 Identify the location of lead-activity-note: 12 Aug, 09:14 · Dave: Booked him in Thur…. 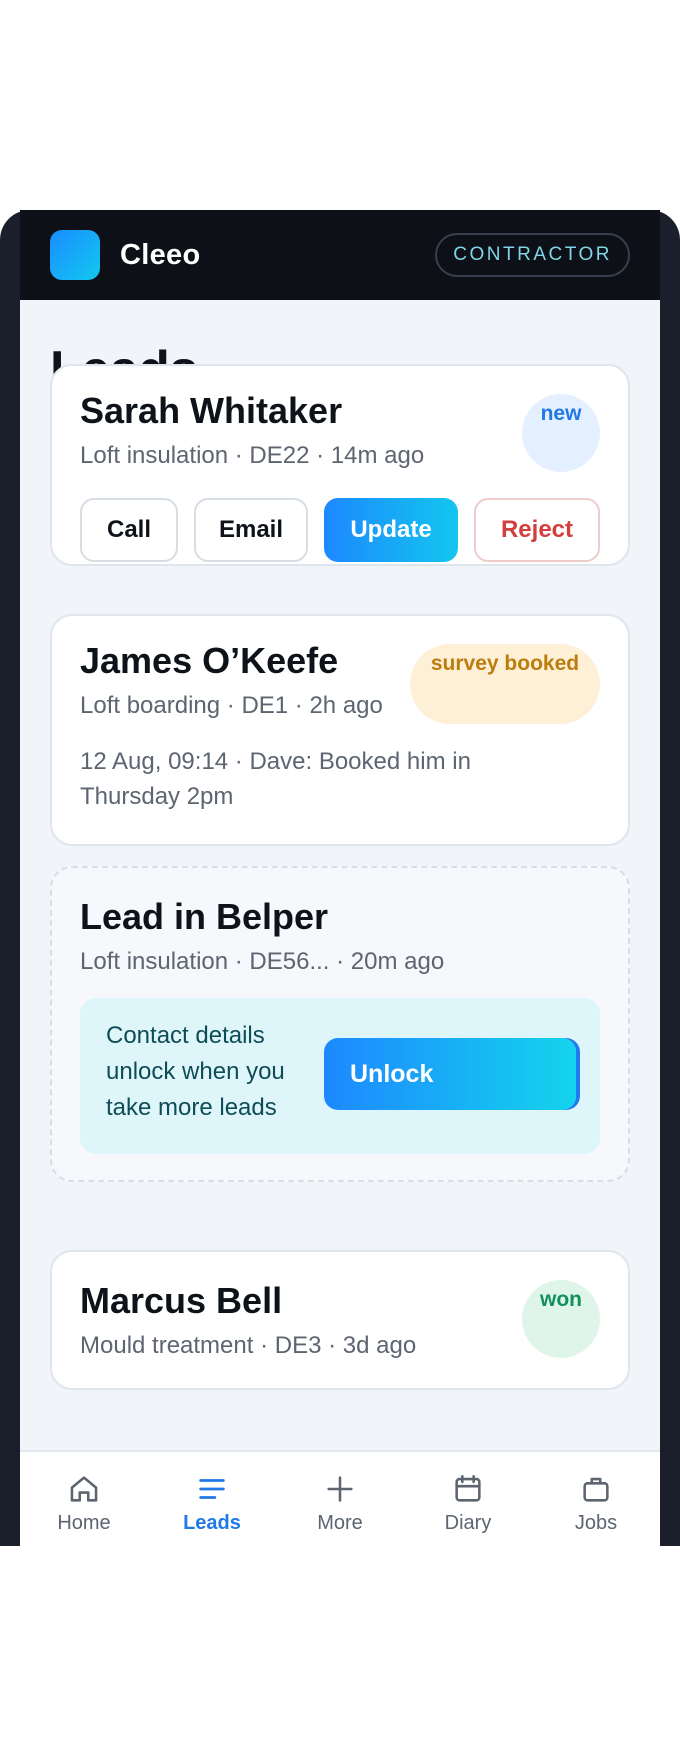
(275, 779).